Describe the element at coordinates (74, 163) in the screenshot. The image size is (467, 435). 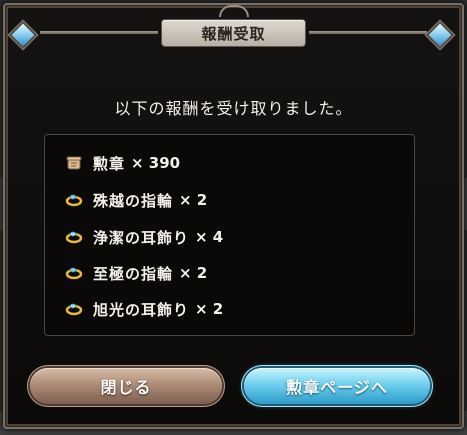
I see `scroll-icon` at that location.